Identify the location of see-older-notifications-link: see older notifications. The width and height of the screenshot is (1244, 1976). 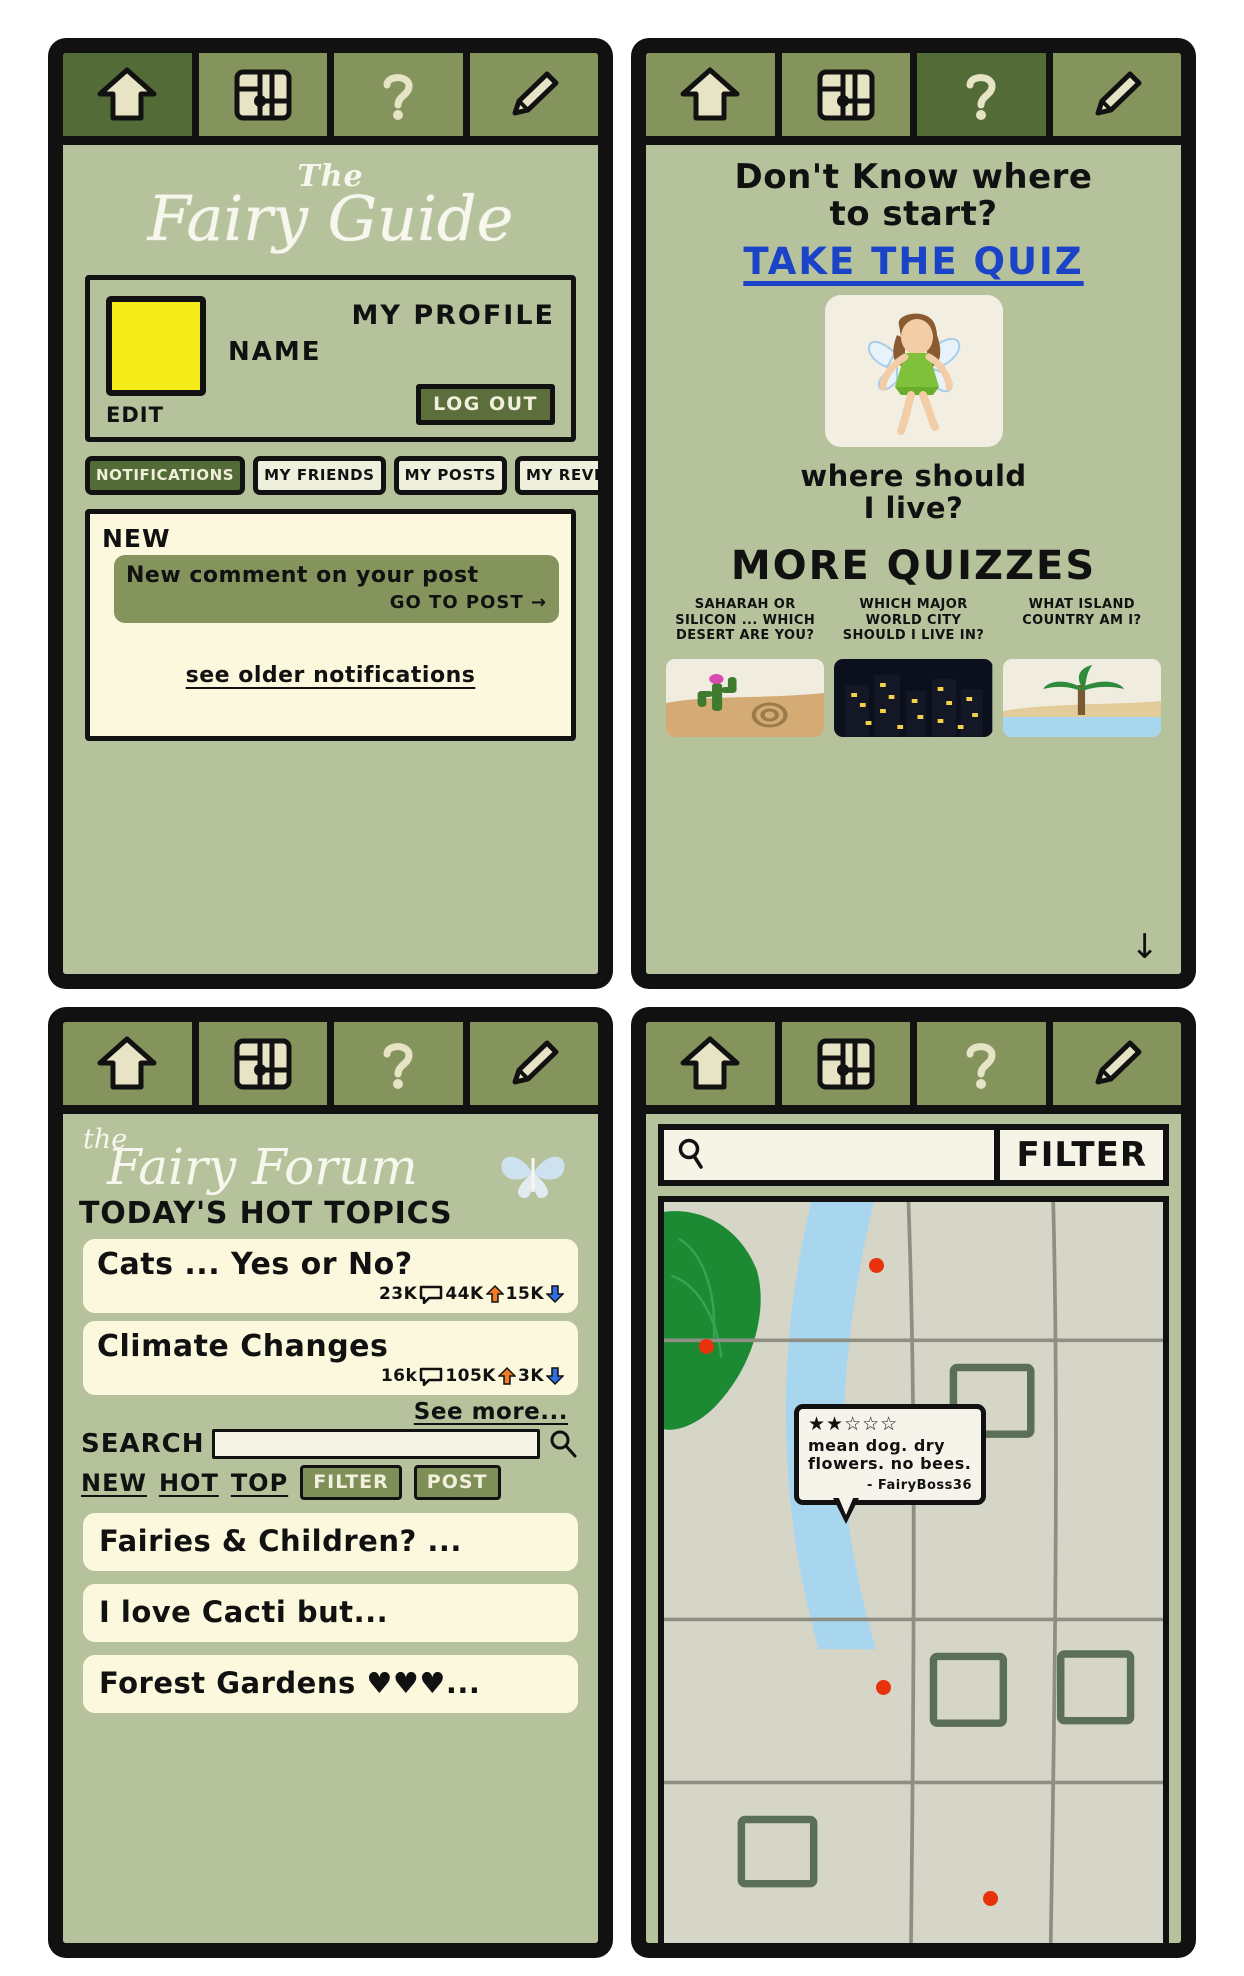
(330, 675).